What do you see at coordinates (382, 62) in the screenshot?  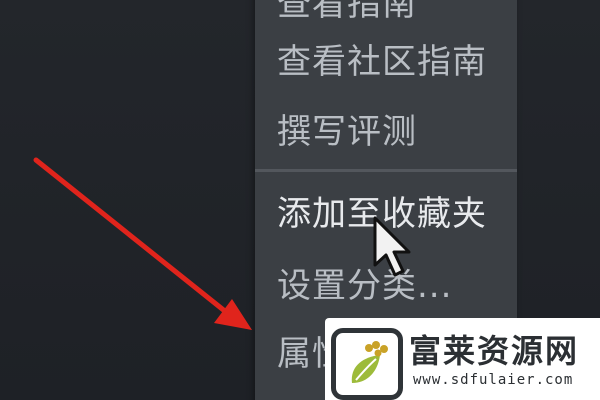 I see `menu-item-view-community-guide: 查看社区指南` at bounding box center [382, 62].